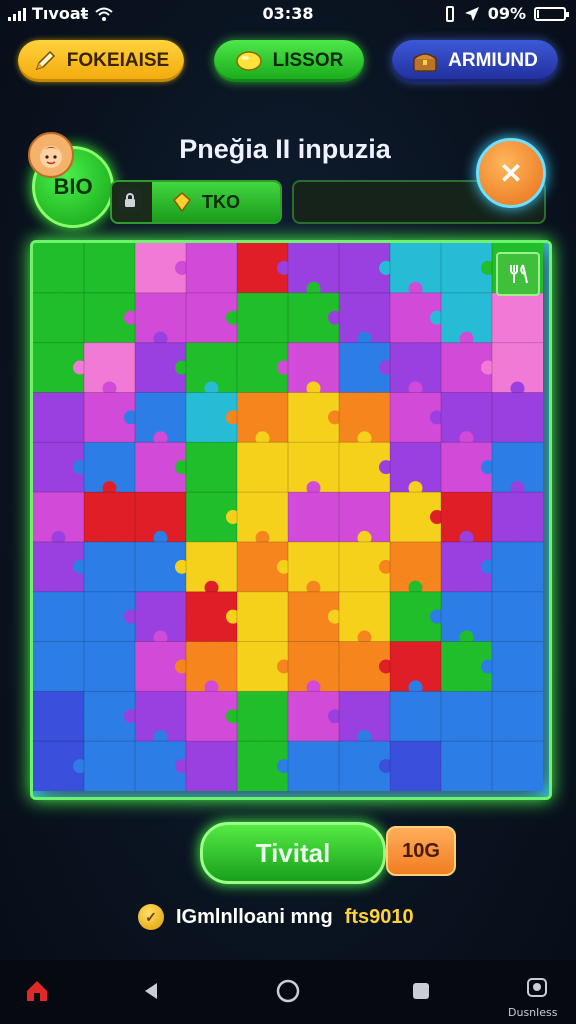 This screenshot has height=1024, width=576. What do you see at coordinates (425, 61) in the screenshot?
I see `treasure-chest-icon` at bounding box center [425, 61].